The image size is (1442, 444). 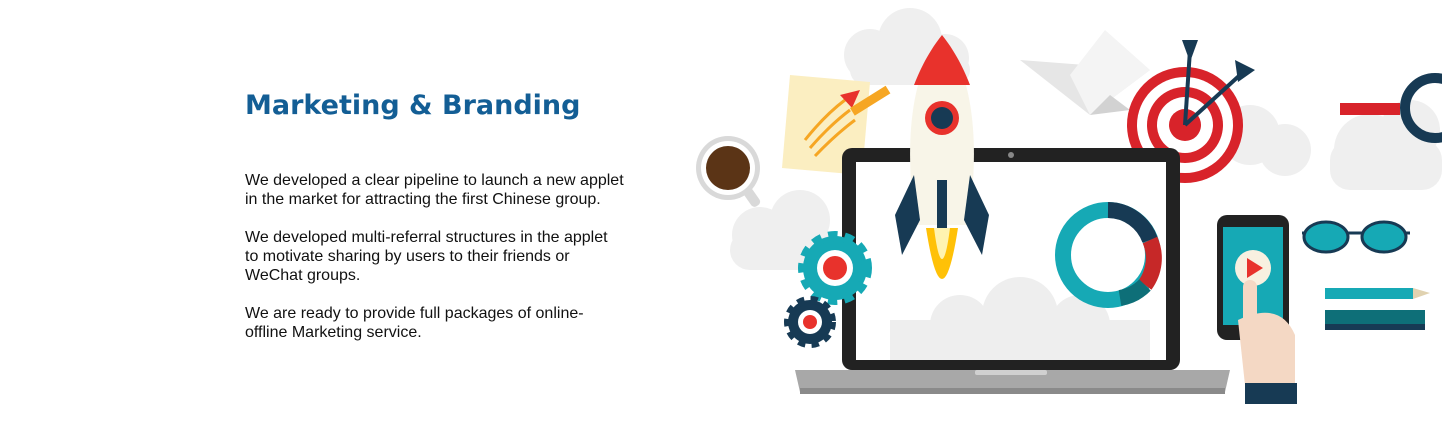 What do you see at coordinates (1356, 237) in the screenshot?
I see `glasses-icon` at bounding box center [1356, 237].